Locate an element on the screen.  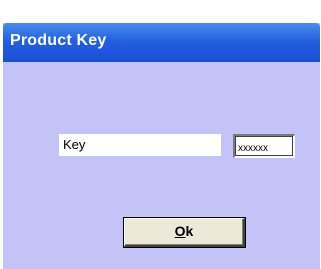
product-key-input is located at coordinates (264, 146).